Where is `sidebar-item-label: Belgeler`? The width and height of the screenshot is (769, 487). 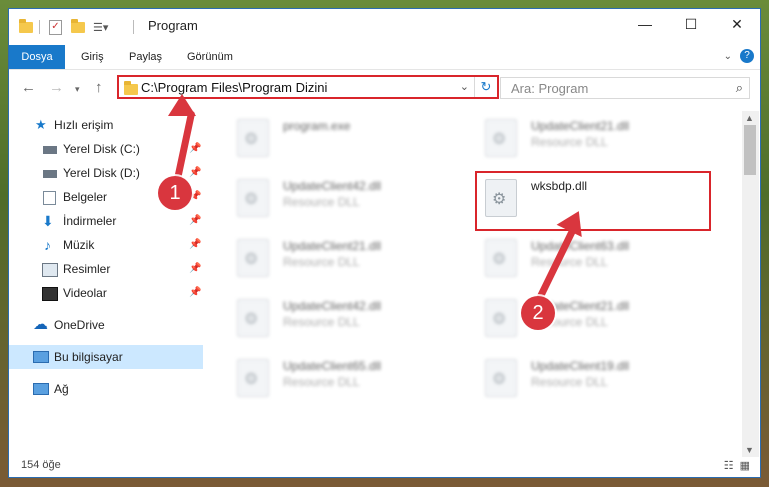 sidebar-item-label: Belgeler is located at coordinates (85, 197).